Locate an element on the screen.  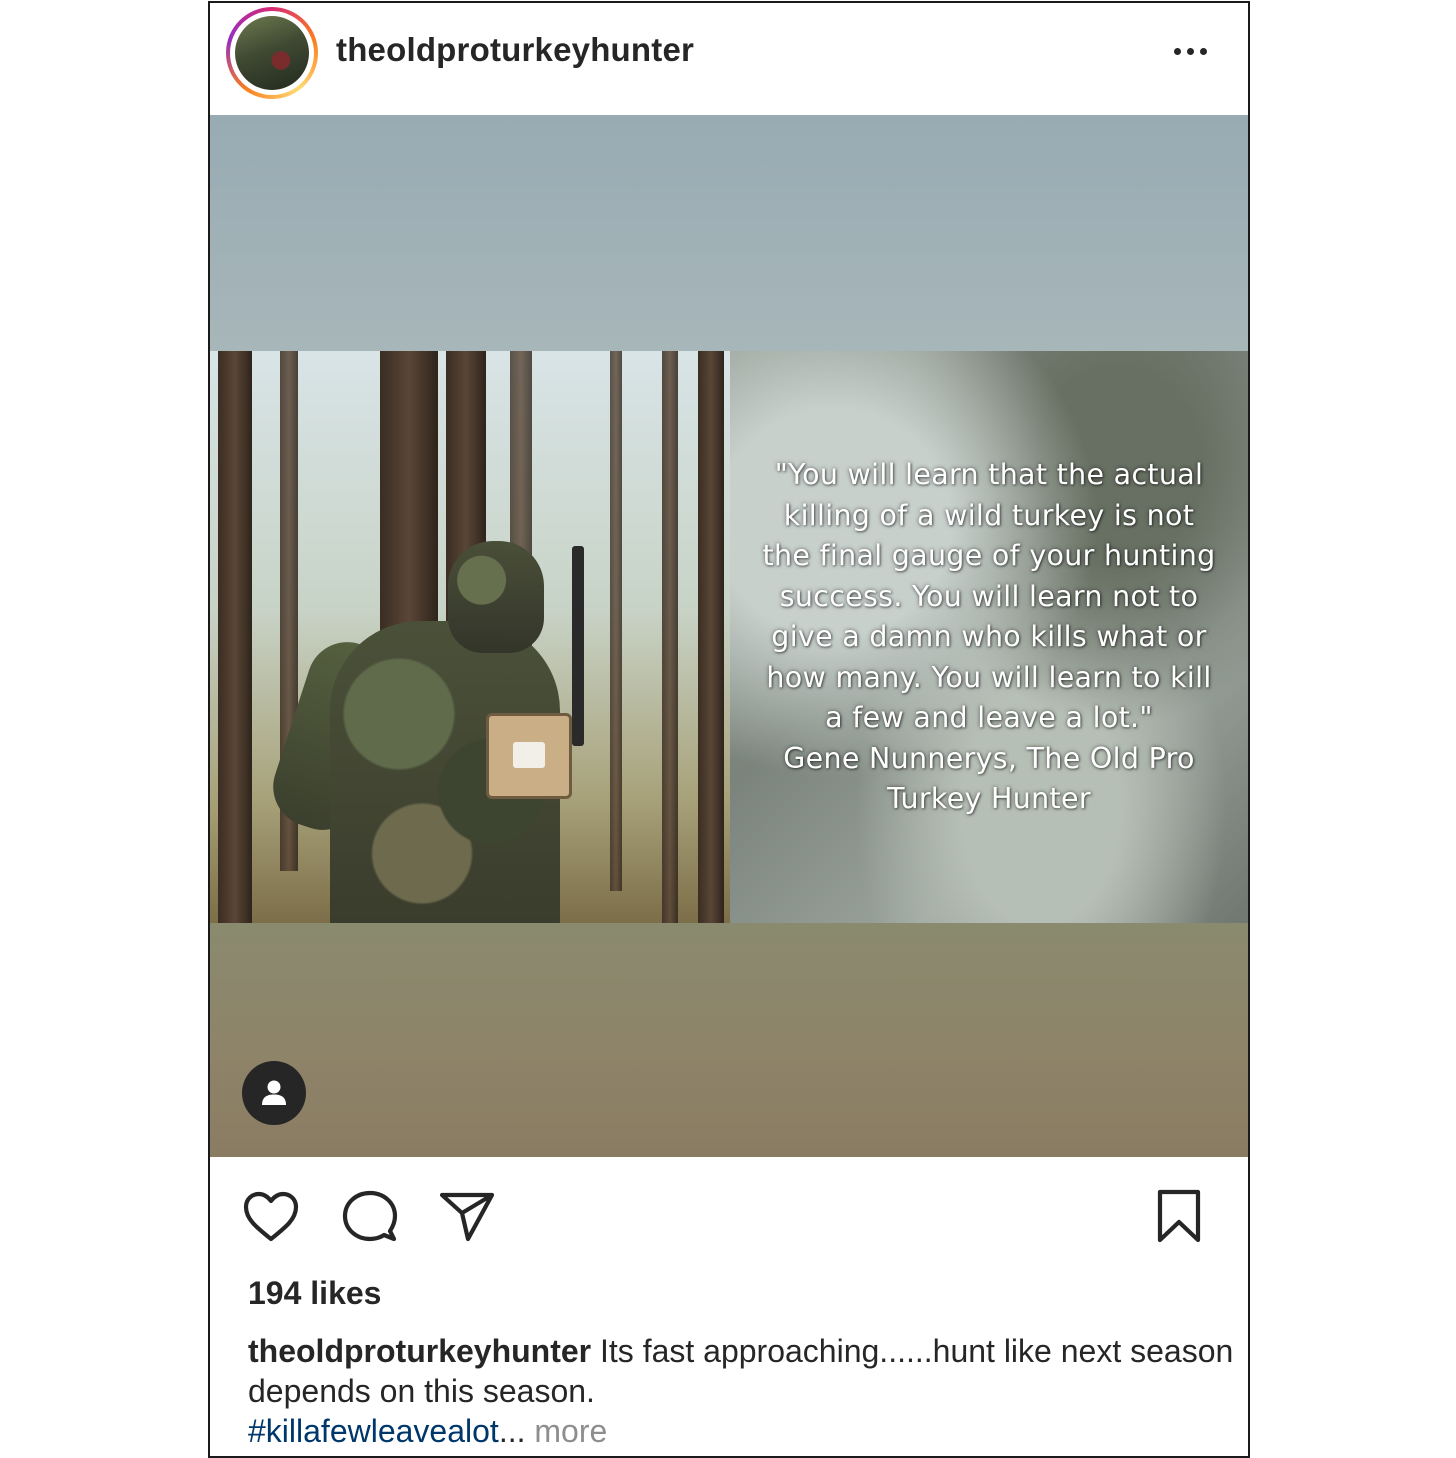
avatar is located at coordinates (272, 53).